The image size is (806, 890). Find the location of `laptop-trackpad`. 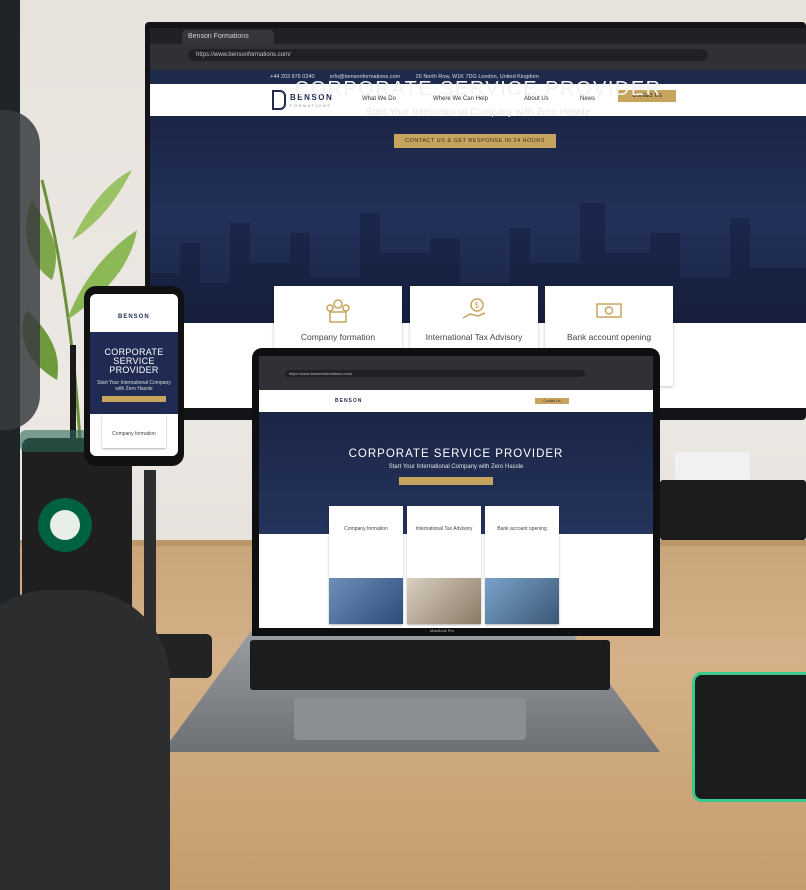

laptop-trackpad is located at coordinates (410, 719).